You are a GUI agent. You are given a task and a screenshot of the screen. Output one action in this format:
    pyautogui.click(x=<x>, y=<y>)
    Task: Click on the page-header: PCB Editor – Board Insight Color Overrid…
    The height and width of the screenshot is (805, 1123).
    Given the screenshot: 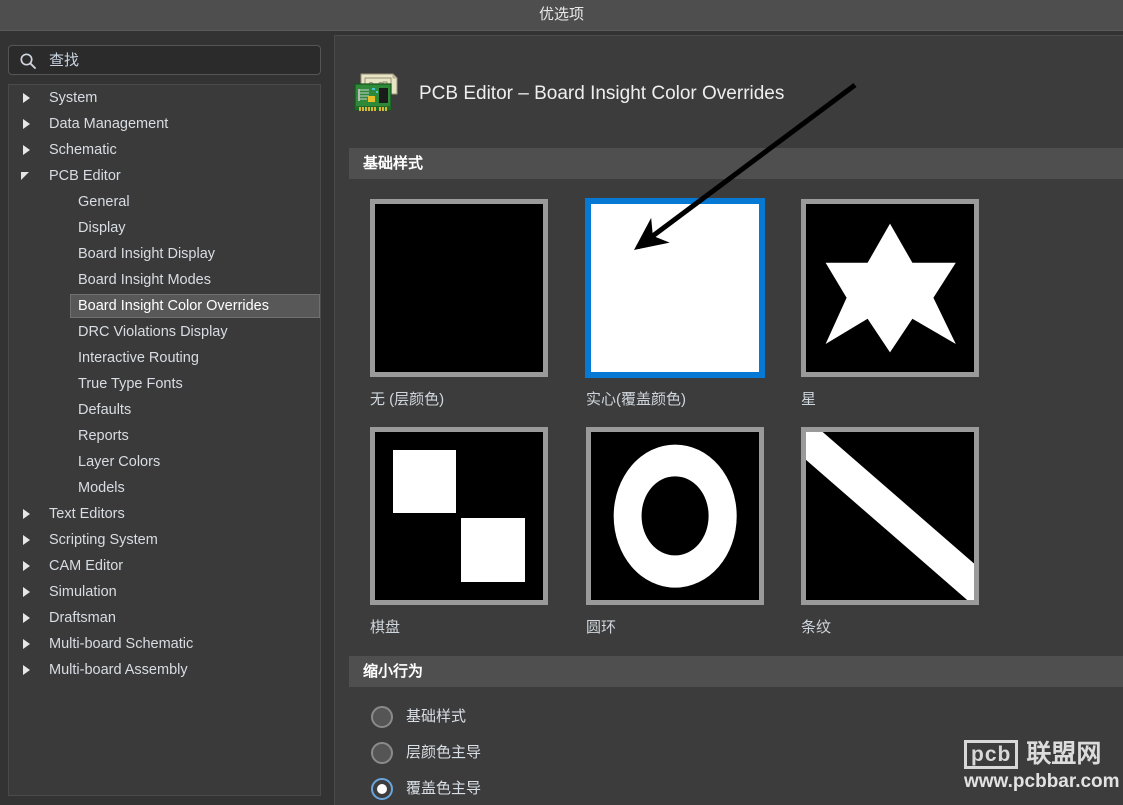 What is the action you would take?
    pyautogui.click(x=729, y=92)
    